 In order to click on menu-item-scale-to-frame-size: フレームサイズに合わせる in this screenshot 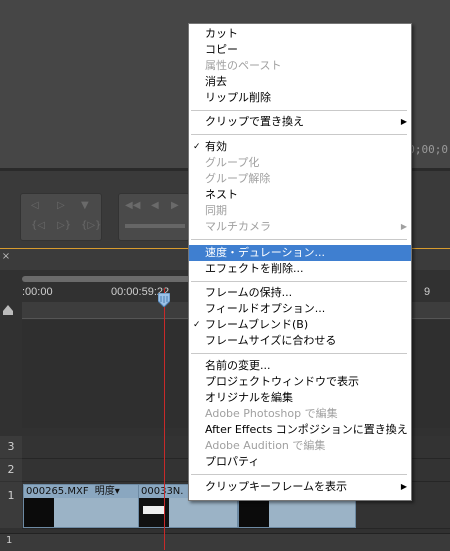, I will do `click(300, 341)`.